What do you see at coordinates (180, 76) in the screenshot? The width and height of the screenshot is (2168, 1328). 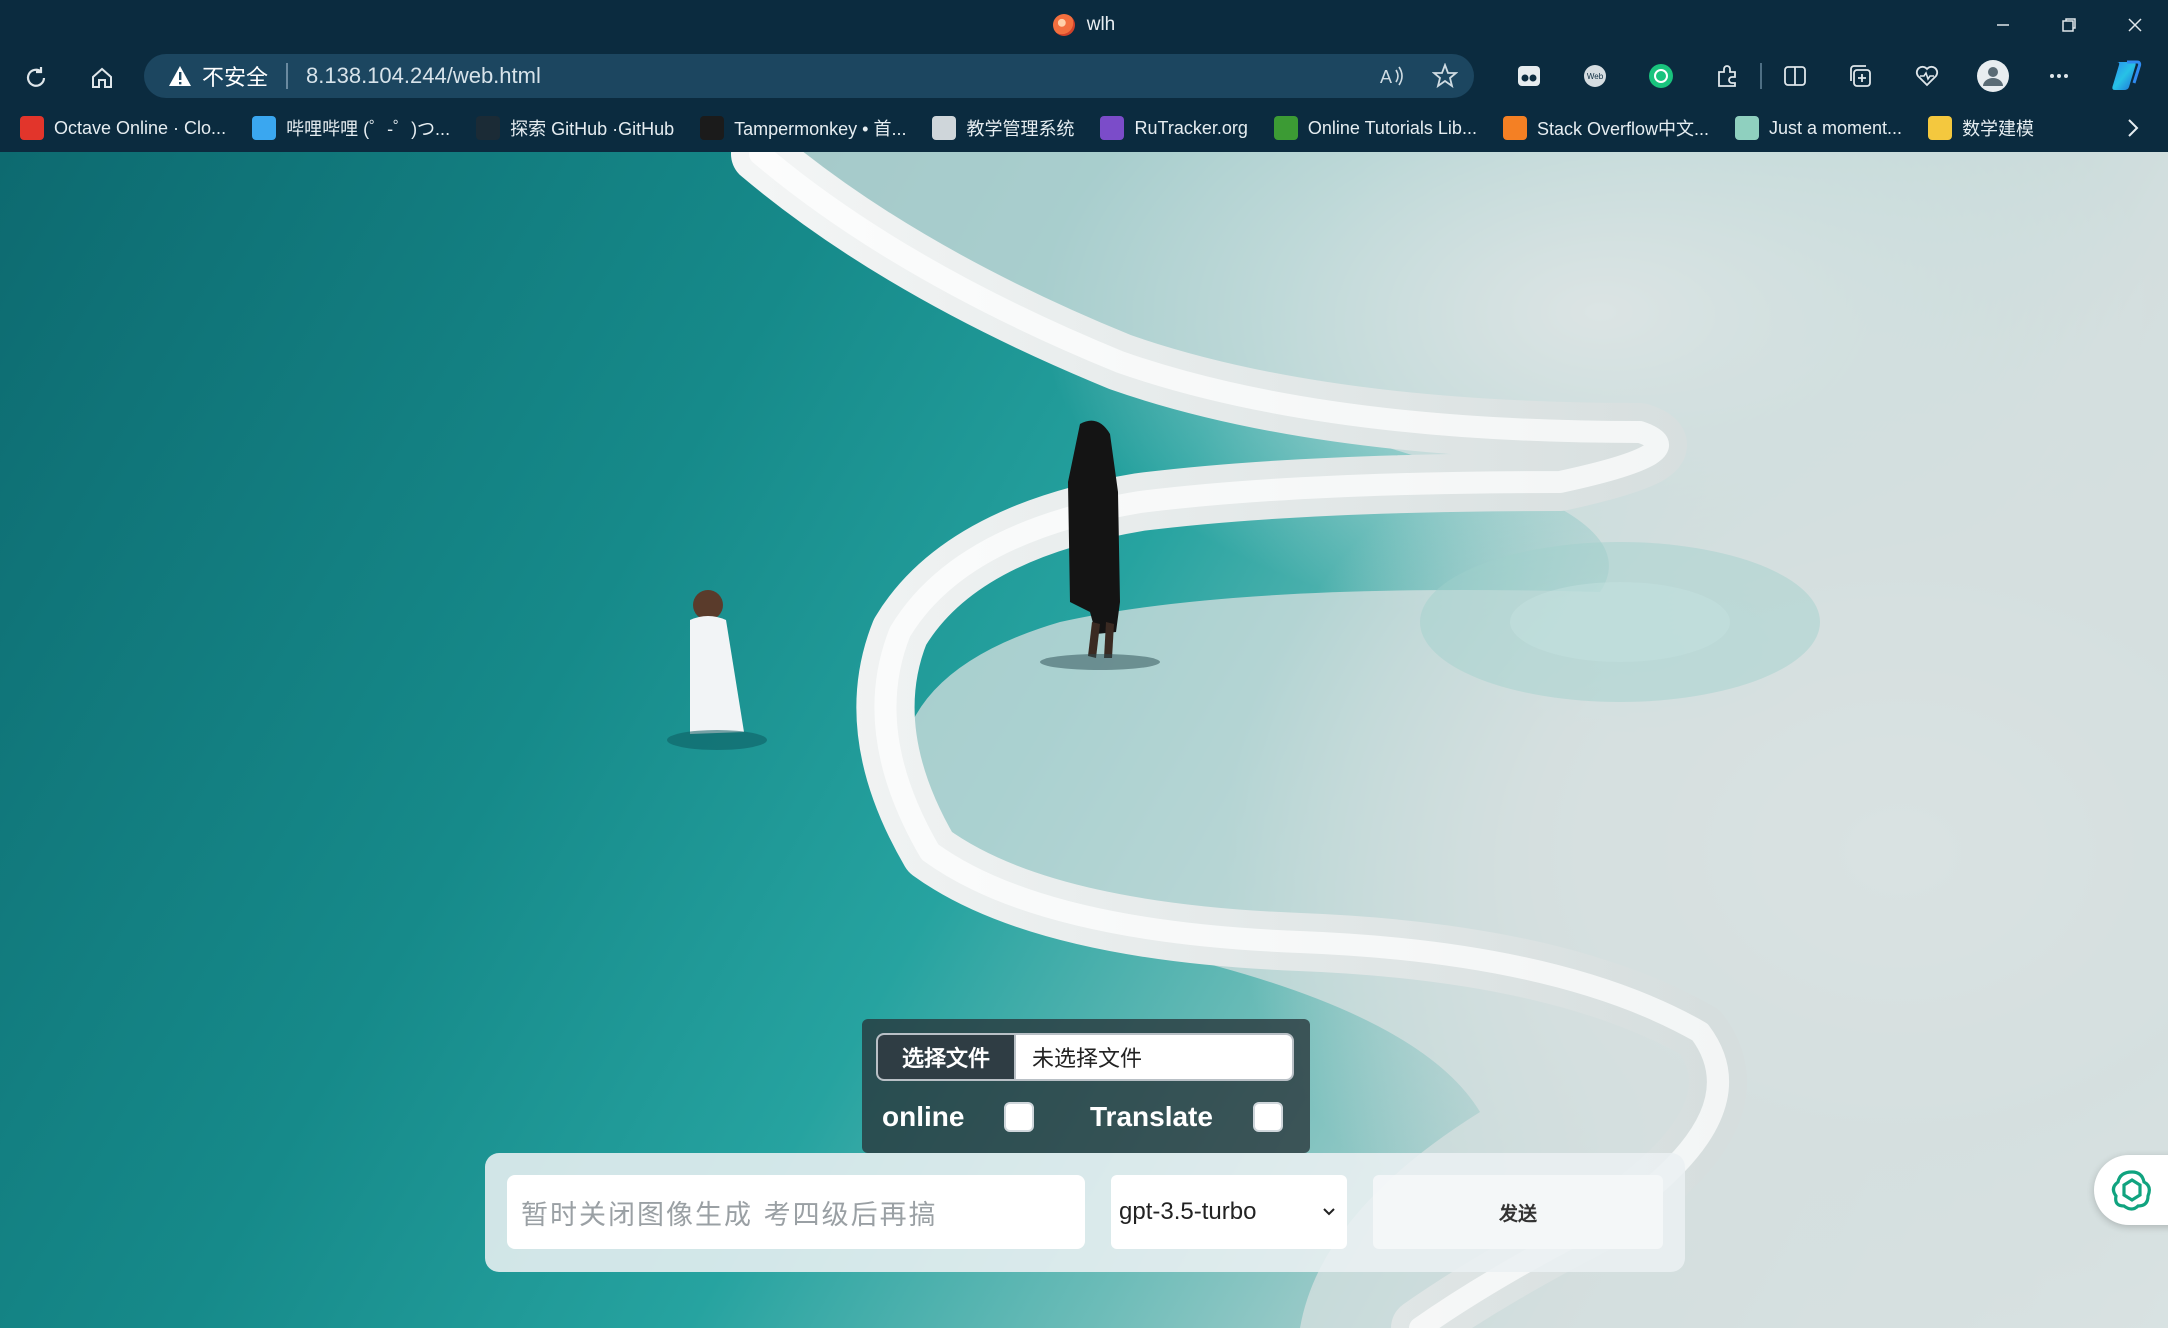 I see `warning-icon` at bounding box center [180, 76].